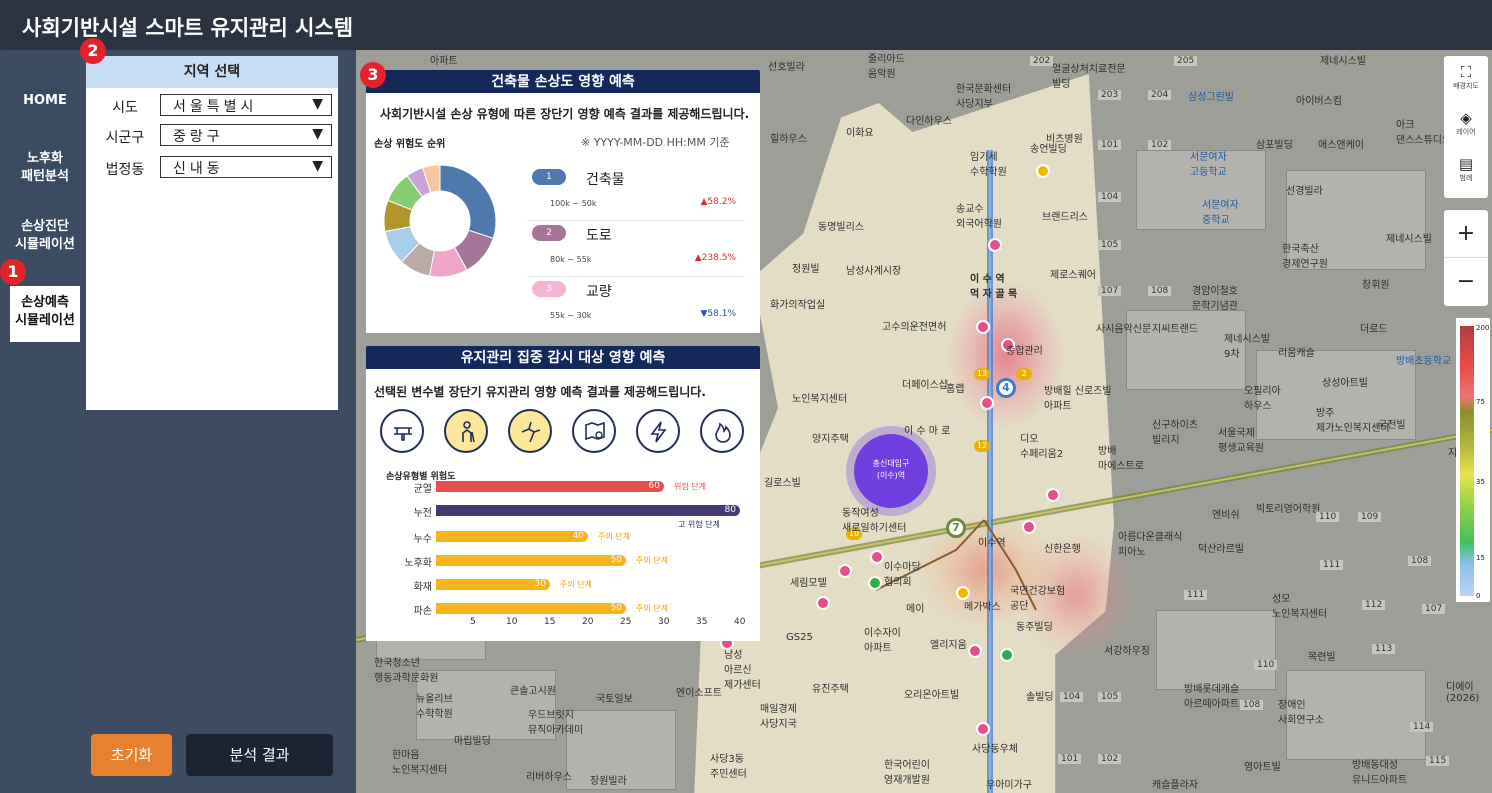  I want to click on bar-damage: 50, so click(531, 608).